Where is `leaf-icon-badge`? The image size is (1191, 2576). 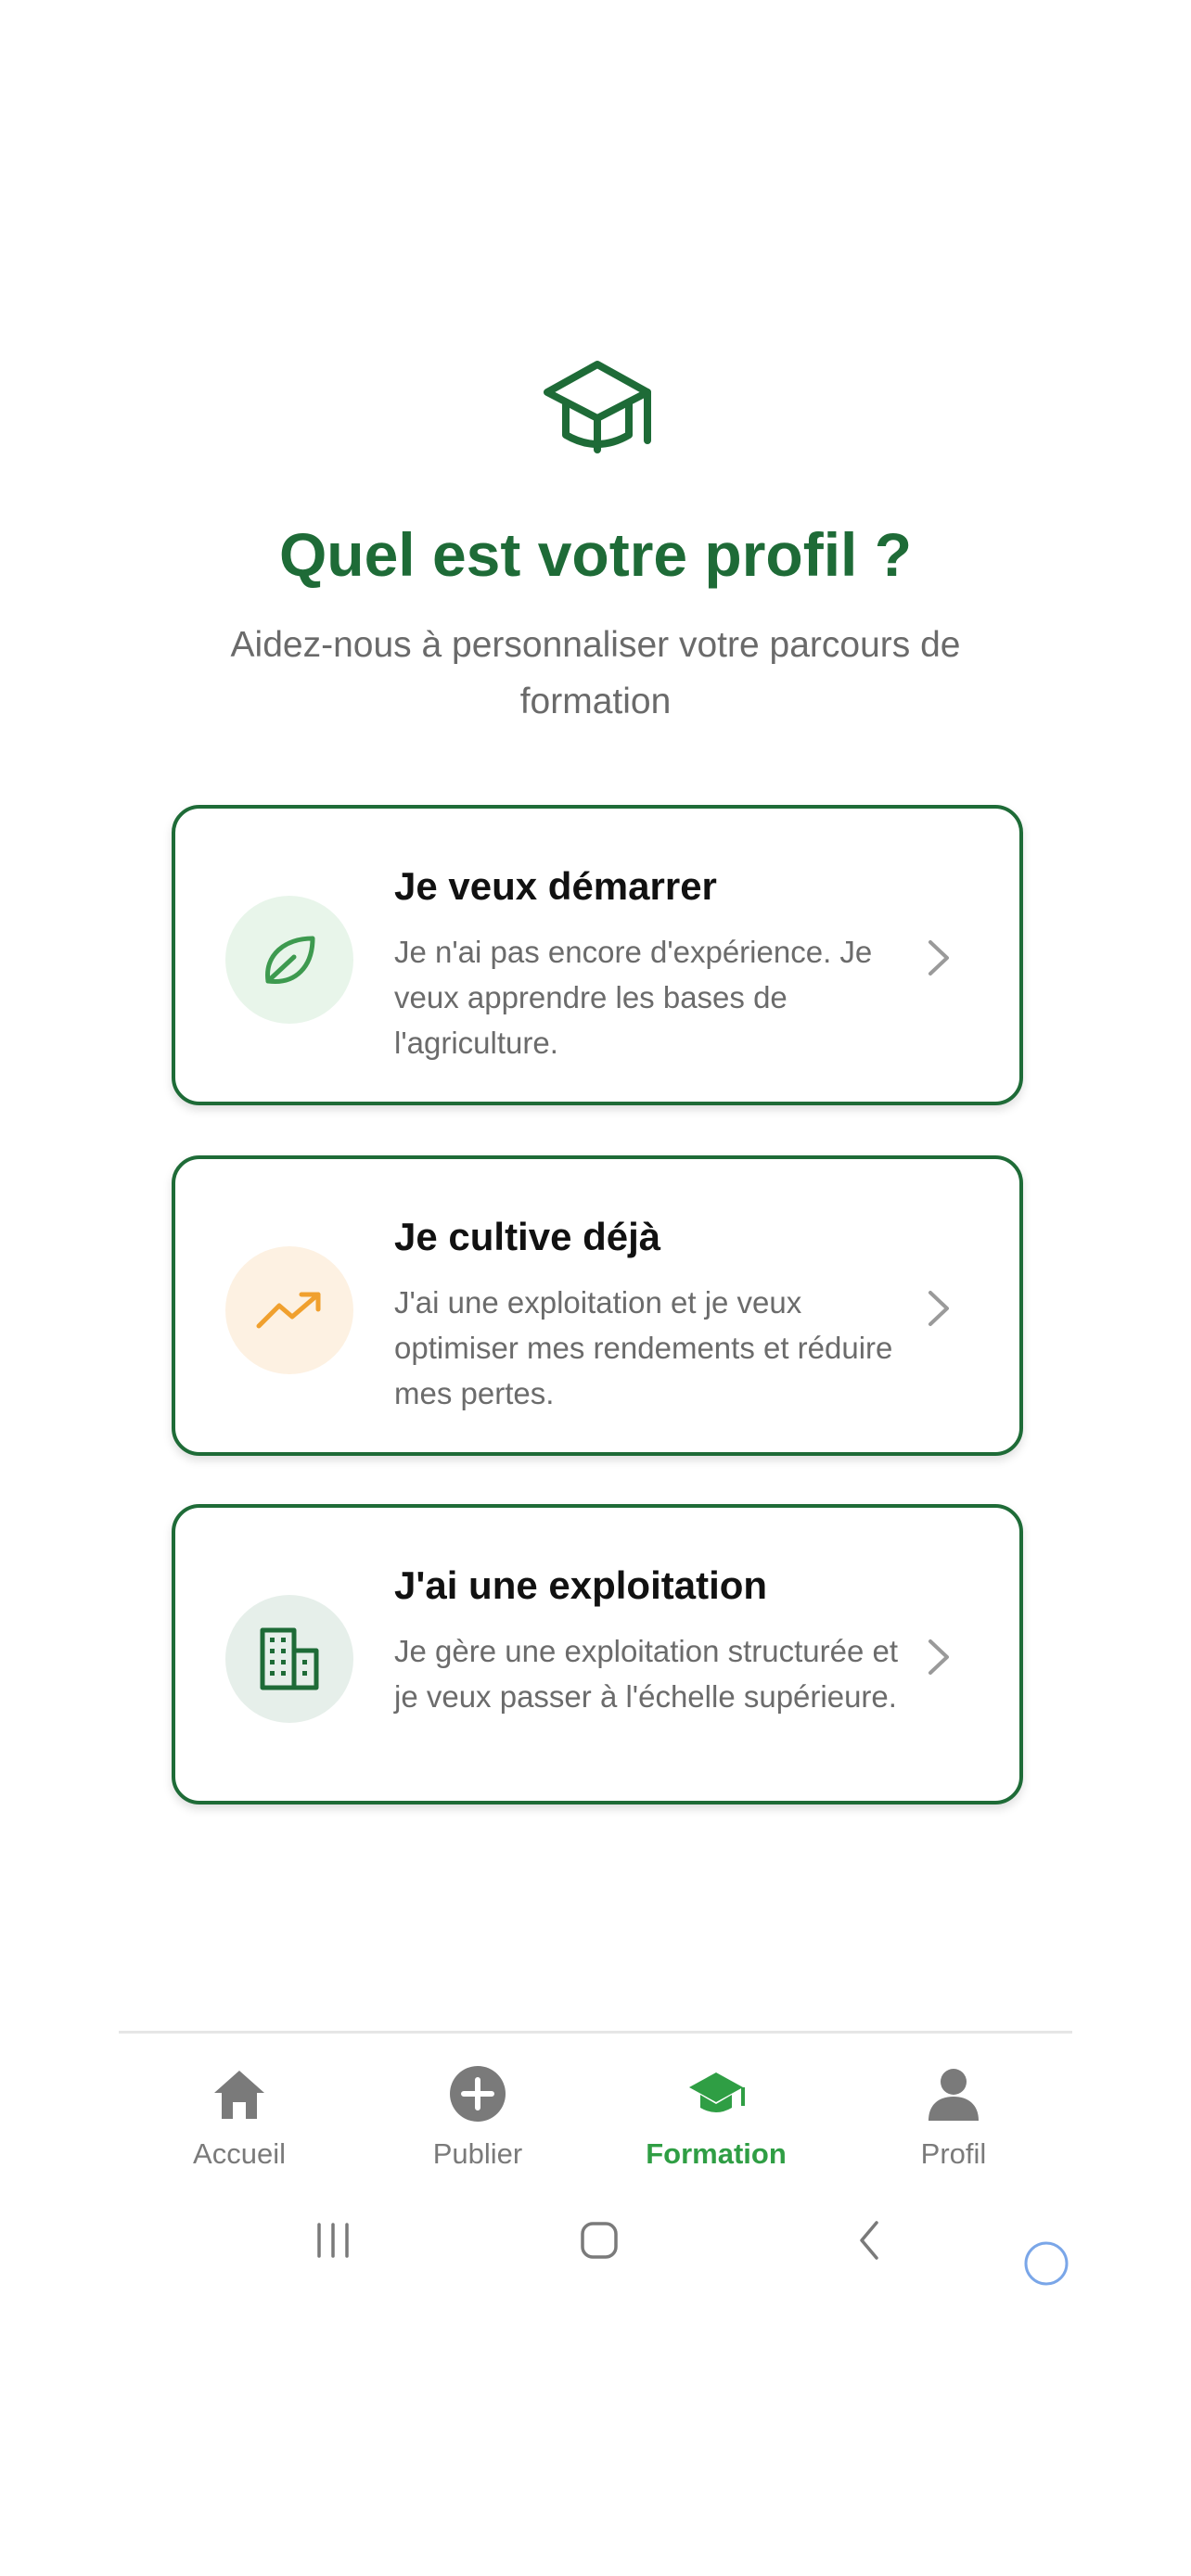 leaf-icon-badge is located at coordinates (289, 960).